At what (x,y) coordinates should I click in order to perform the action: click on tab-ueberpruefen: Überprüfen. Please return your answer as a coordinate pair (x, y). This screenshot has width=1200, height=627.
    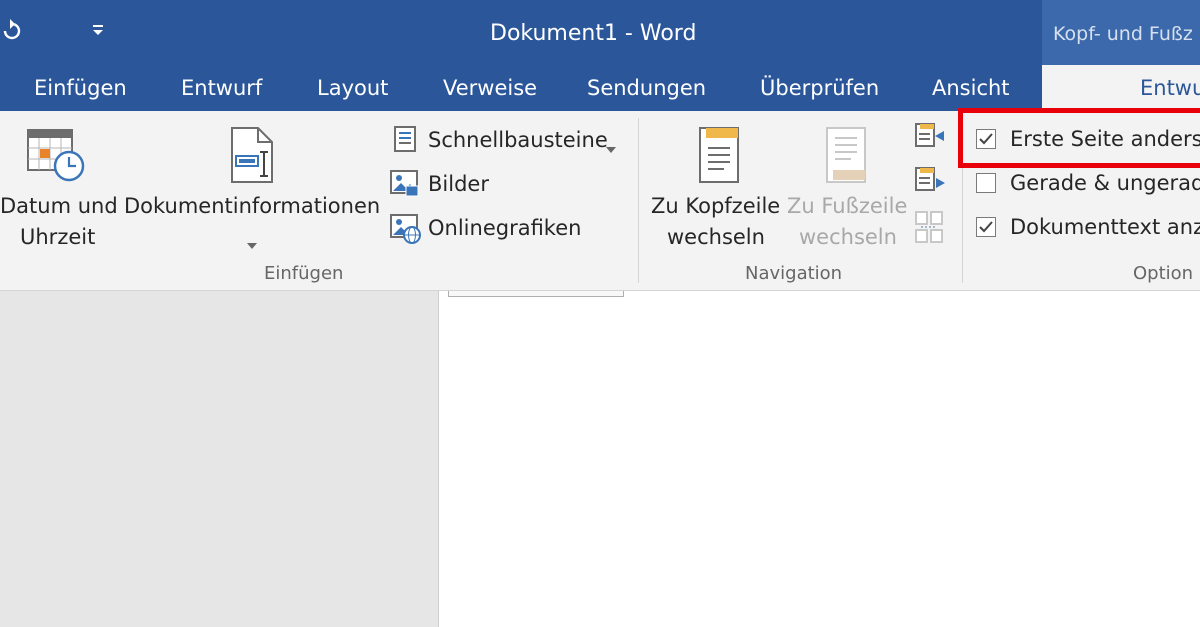
    Looking at the image, I should click on (819, 88).